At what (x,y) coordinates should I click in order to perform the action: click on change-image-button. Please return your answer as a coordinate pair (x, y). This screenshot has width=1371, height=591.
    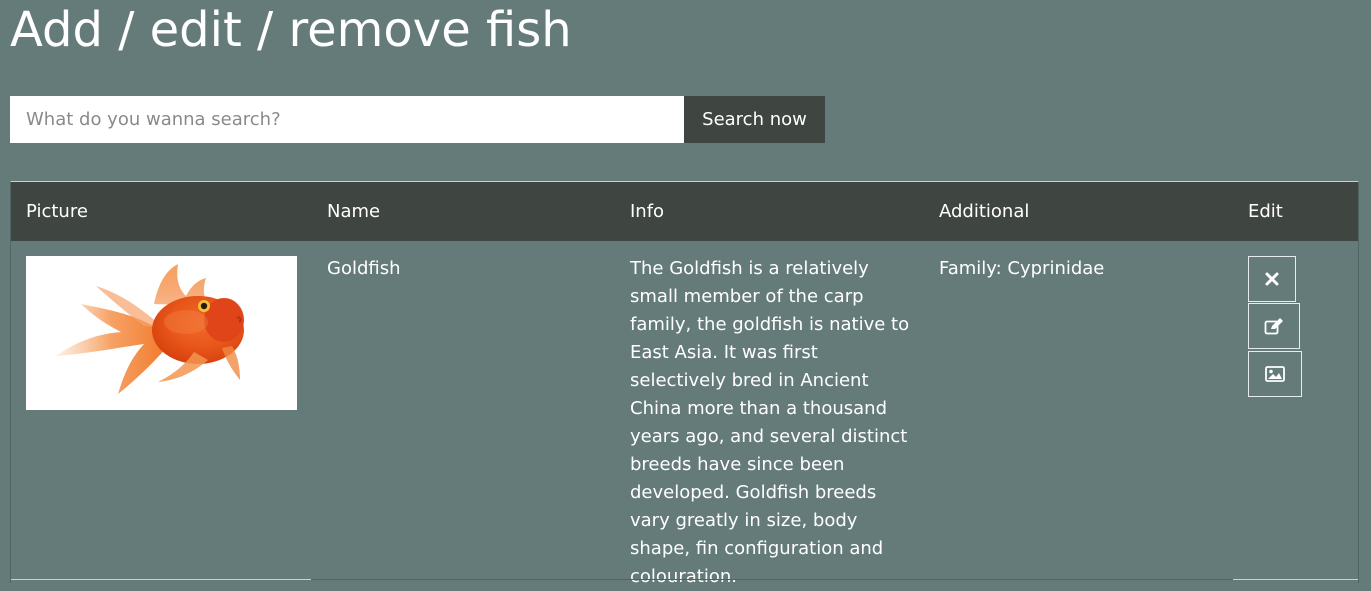
    Looking at the image, I should click on (1275, 374).